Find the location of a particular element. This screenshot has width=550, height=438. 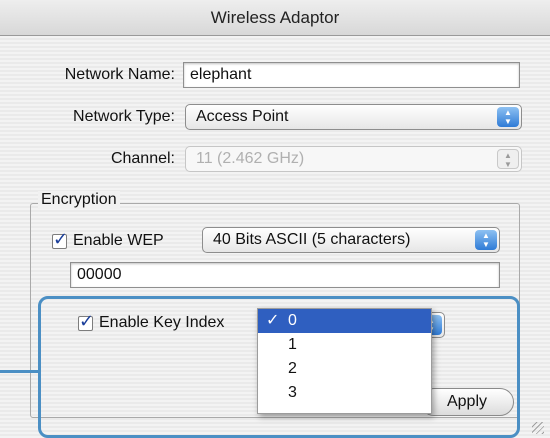

network-type-value: Access Point is located at coordinates (242, 116).